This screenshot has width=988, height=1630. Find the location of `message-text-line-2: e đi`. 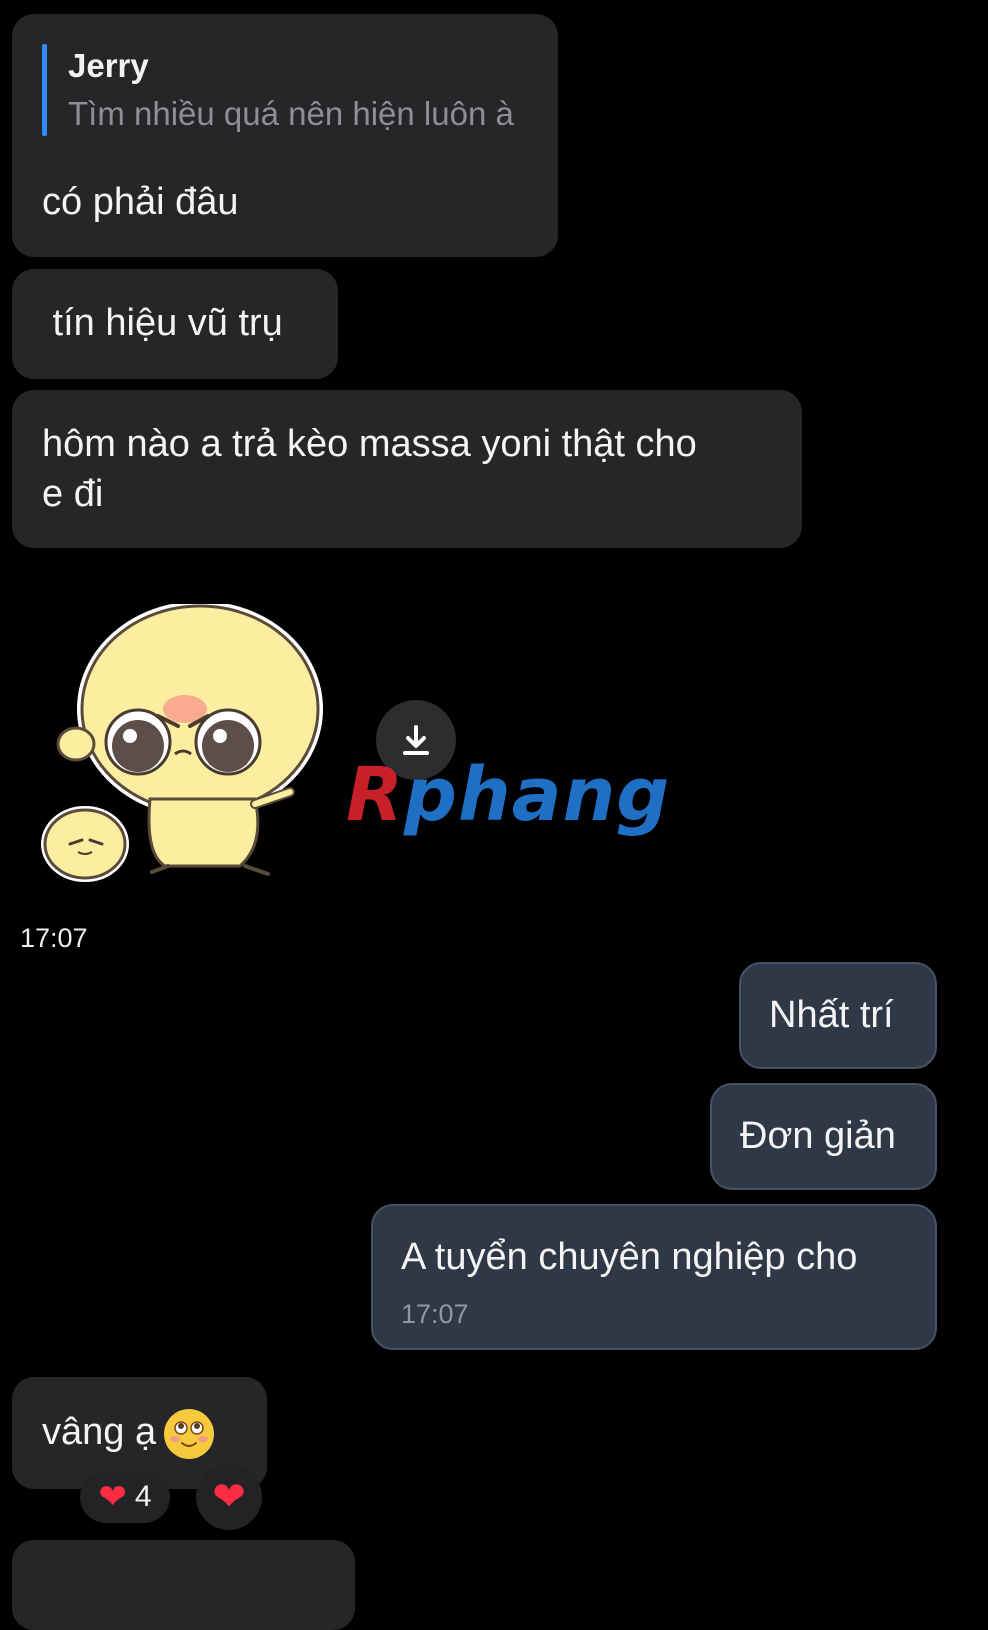

message-text-line-2: e đi is located at coordinates (73, 494).